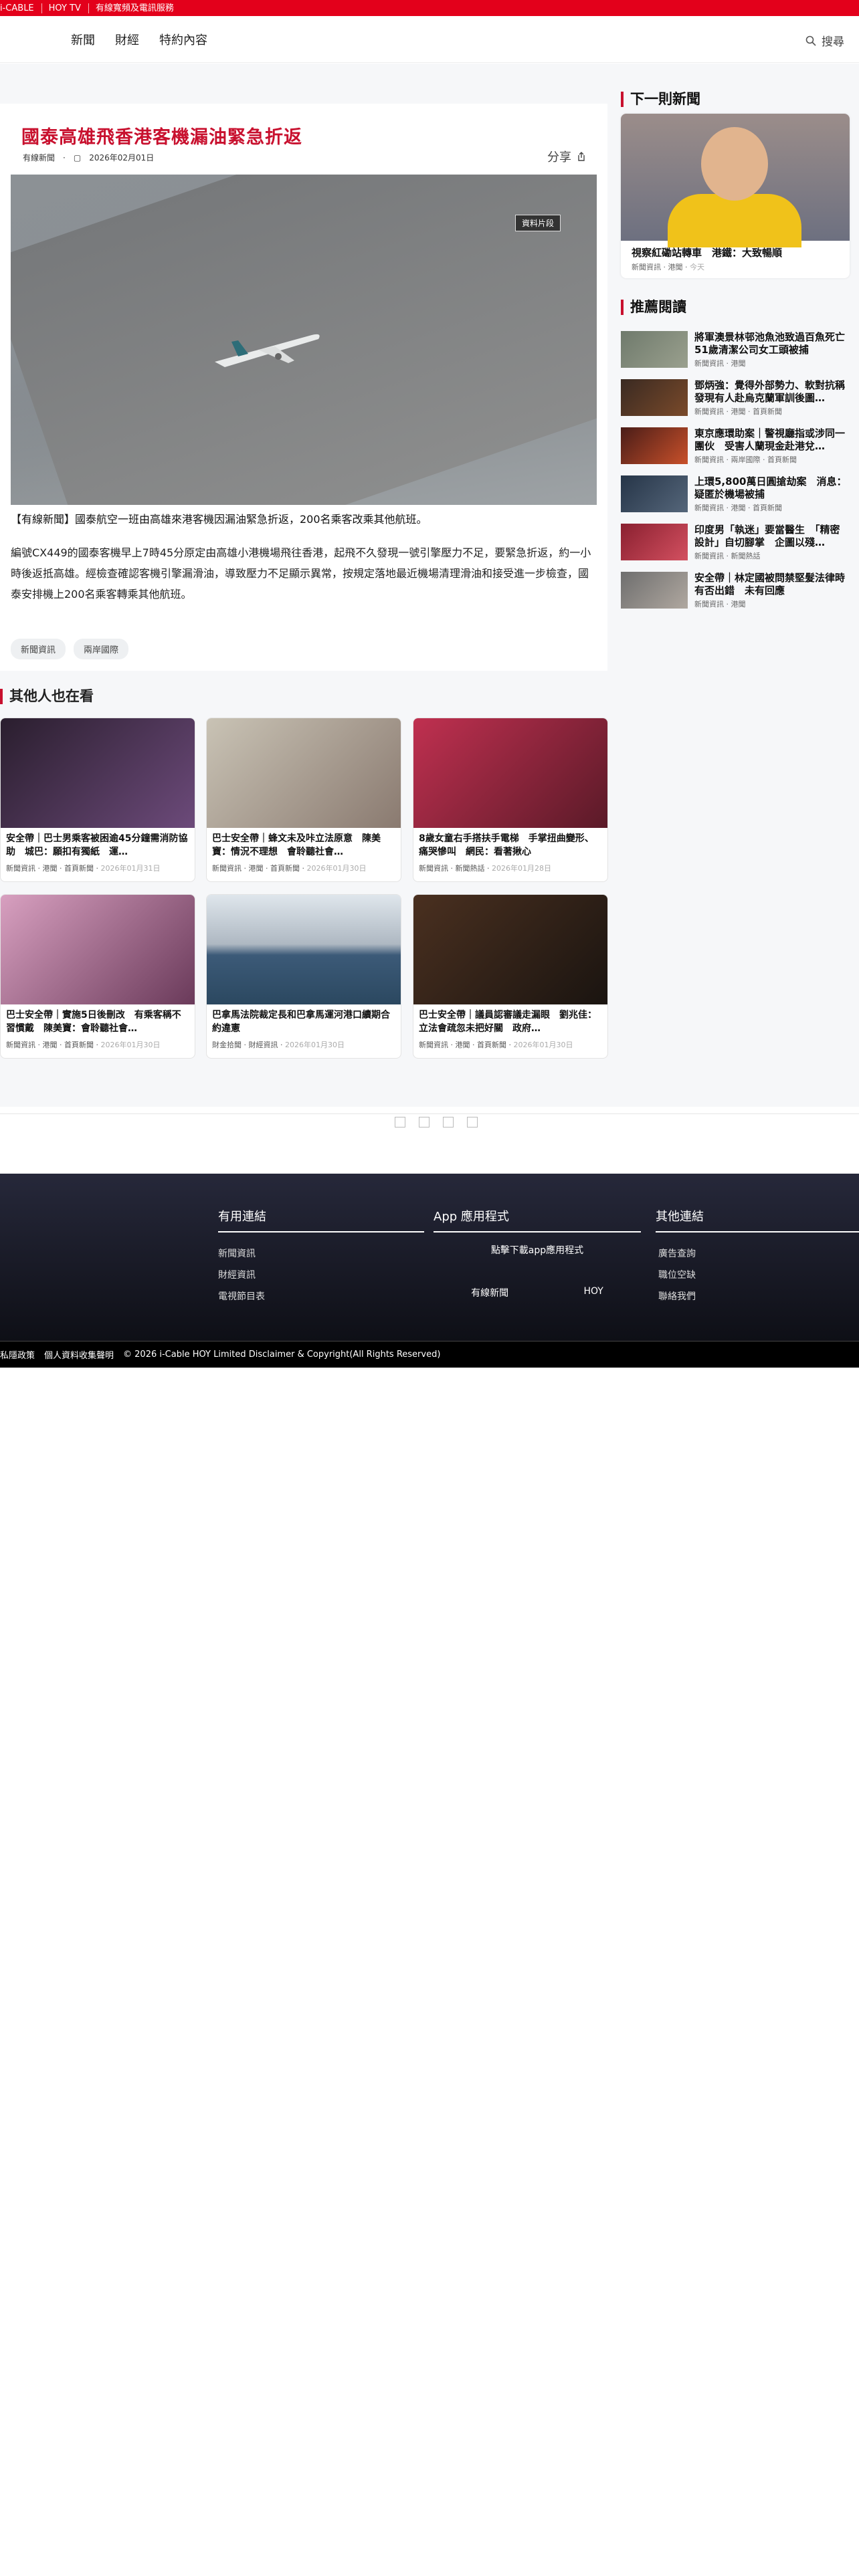  I want to click on footer-app: App 應用程式 點擊下載app應用程式 有線新聞 HOY, so click(537, 1253).